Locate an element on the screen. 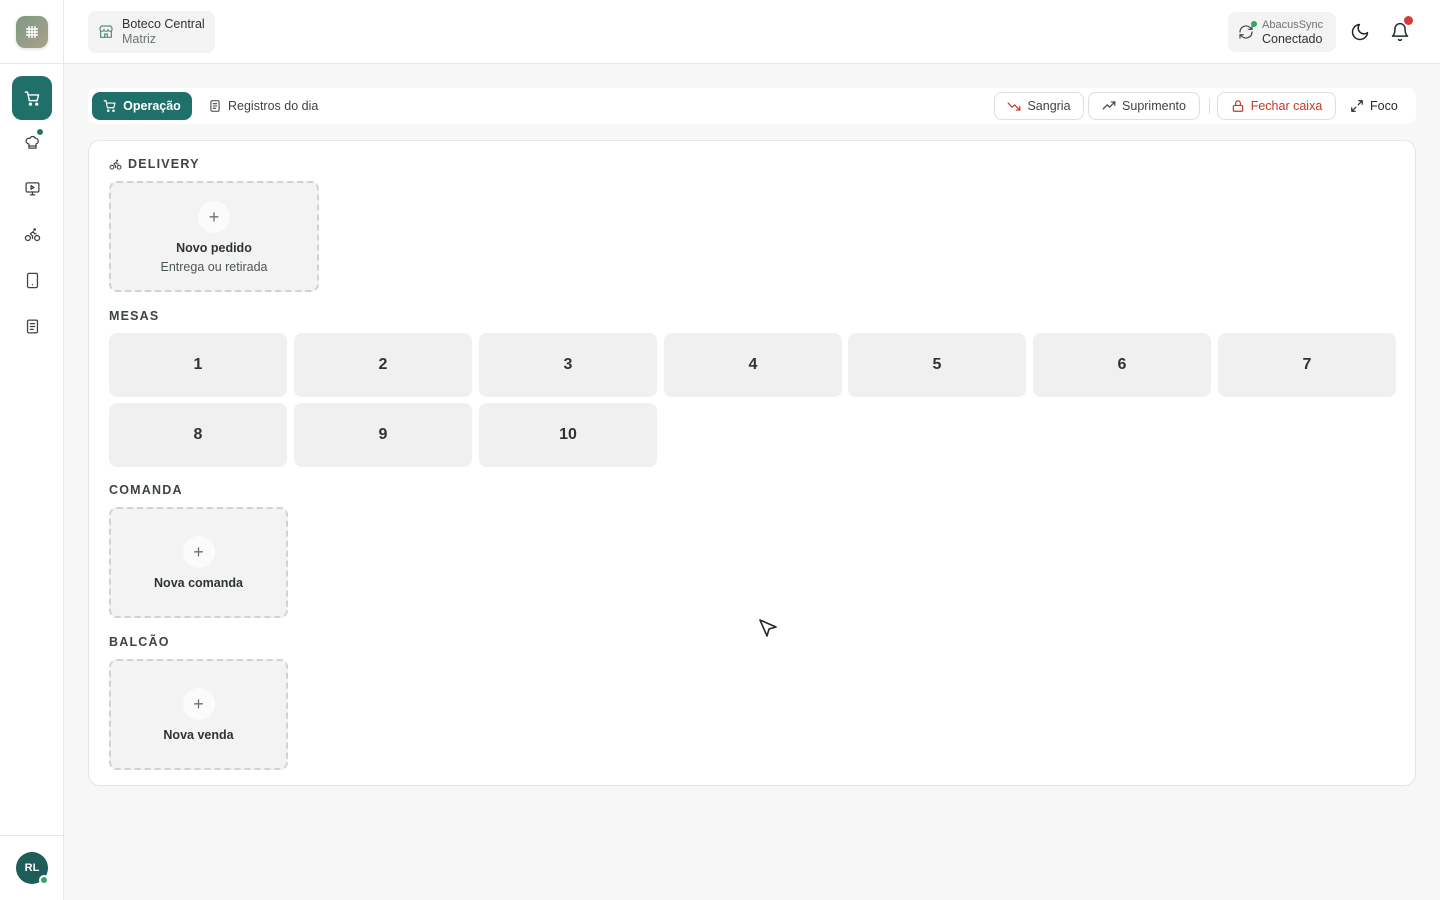 This screenshot has width=1440, height=900. moon-icon is located at coordinates (1360, 32).